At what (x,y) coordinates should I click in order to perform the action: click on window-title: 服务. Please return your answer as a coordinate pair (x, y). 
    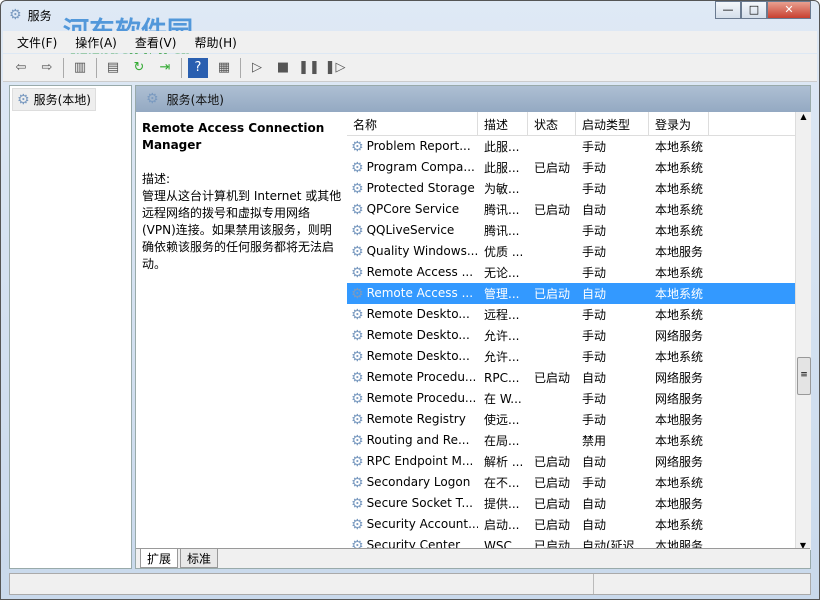
    Looking at the image, I should click on (39, 15).